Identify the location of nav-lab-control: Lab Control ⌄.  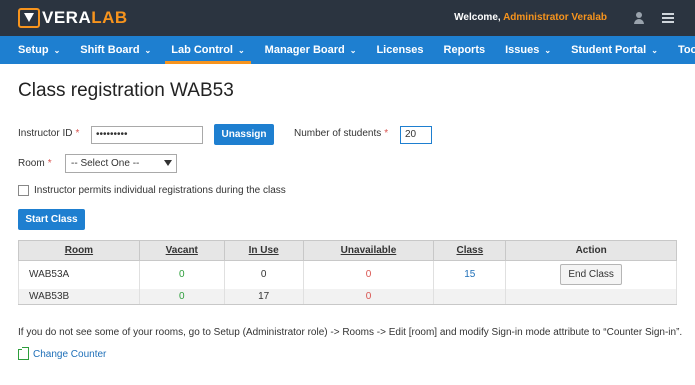
(207, 50).